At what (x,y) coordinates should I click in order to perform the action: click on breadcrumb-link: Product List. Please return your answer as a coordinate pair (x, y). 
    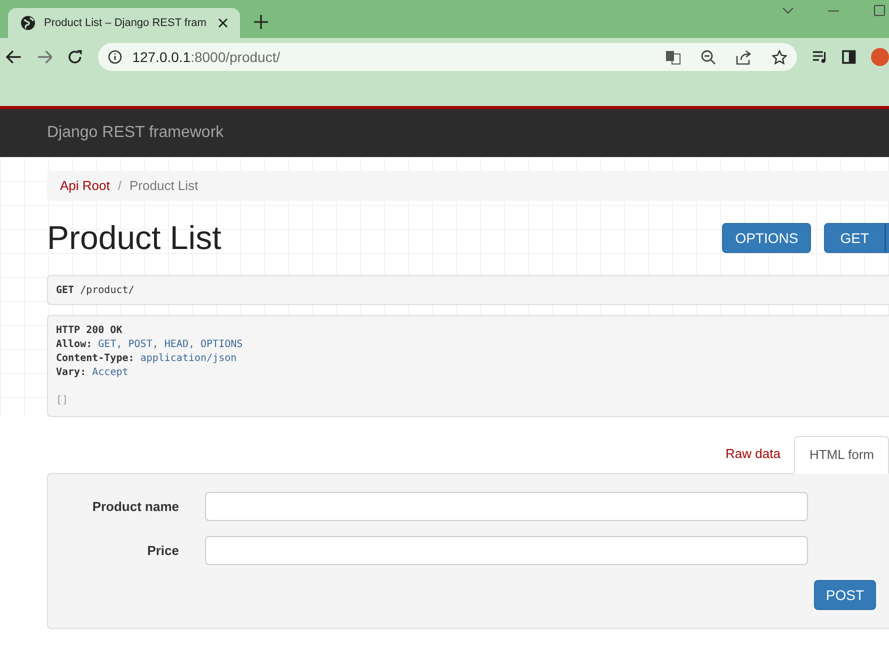
    Looking at the image, I should click on (164, 186).